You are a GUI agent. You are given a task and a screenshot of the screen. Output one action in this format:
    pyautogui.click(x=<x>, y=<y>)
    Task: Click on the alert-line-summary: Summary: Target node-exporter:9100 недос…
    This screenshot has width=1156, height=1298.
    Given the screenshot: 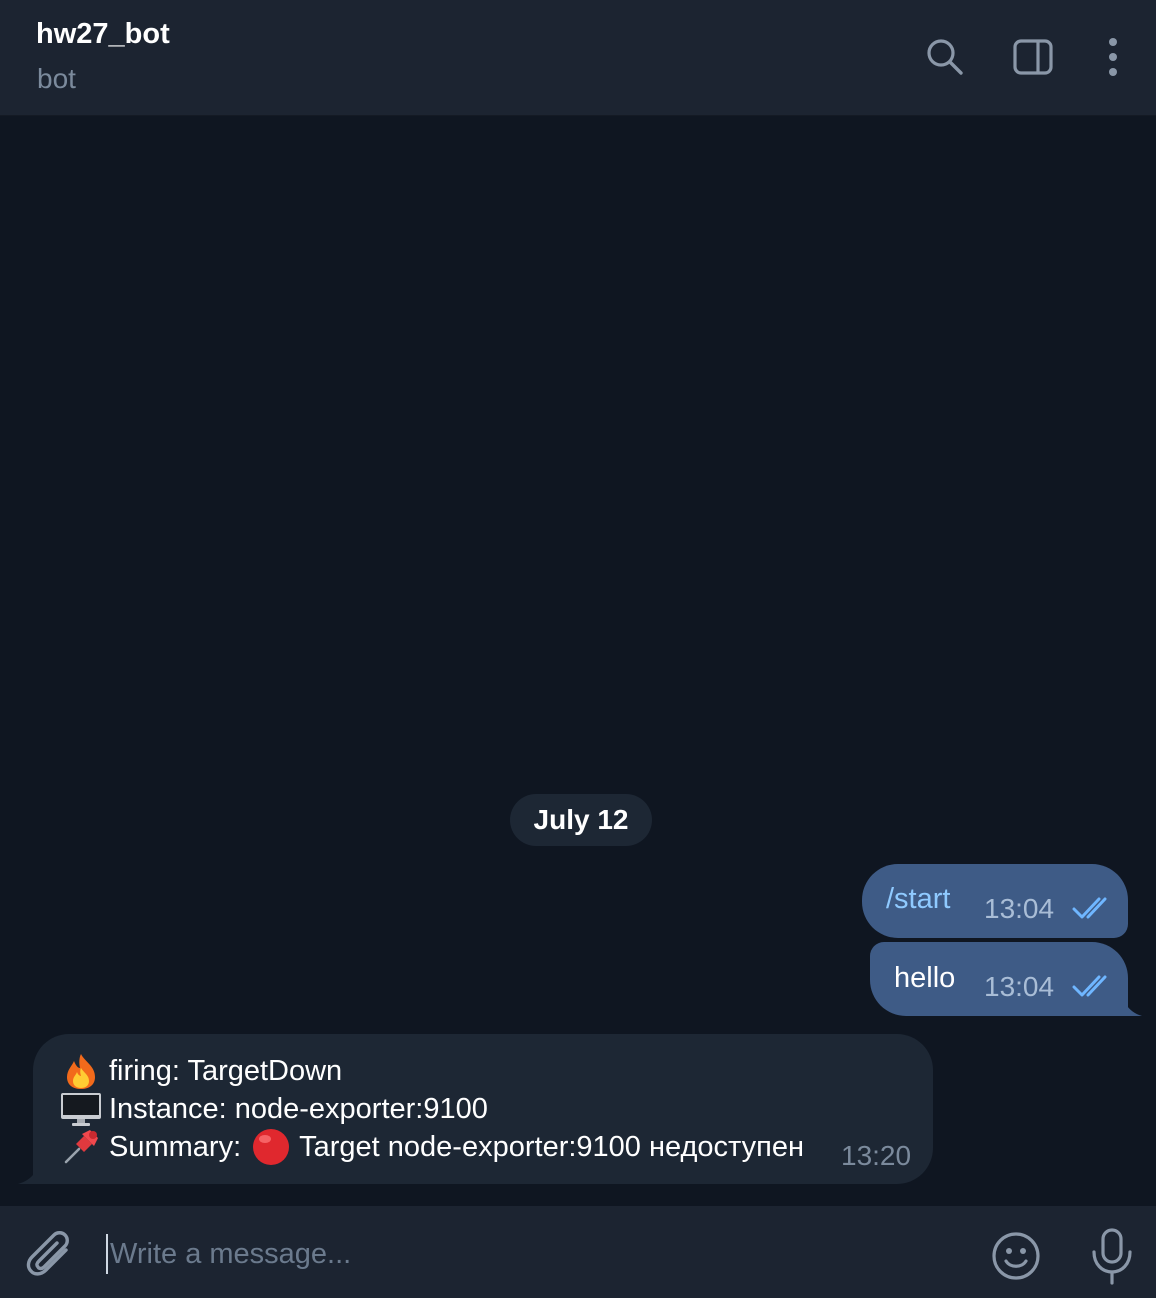 What is the action you would take?
    pyautogui.click(x=431, y=1147)
    